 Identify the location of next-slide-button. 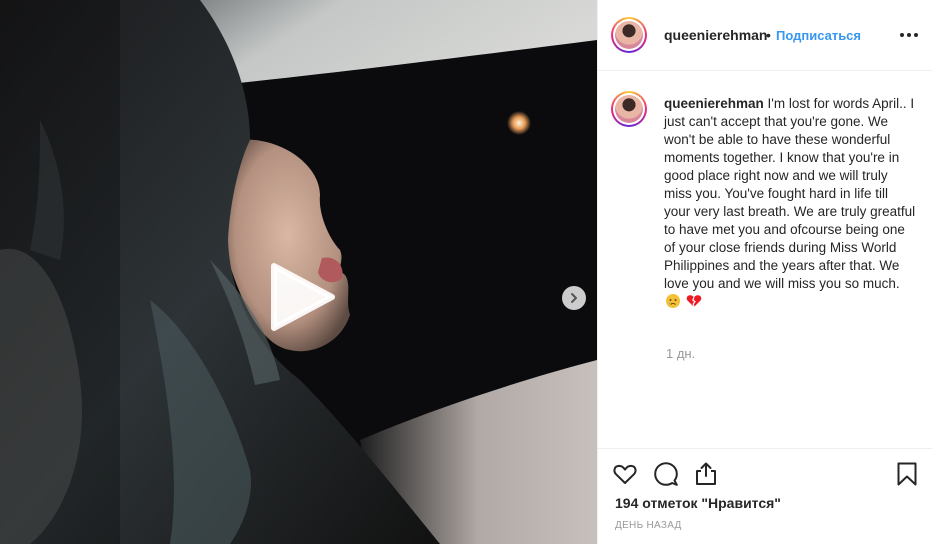
(574, 298).